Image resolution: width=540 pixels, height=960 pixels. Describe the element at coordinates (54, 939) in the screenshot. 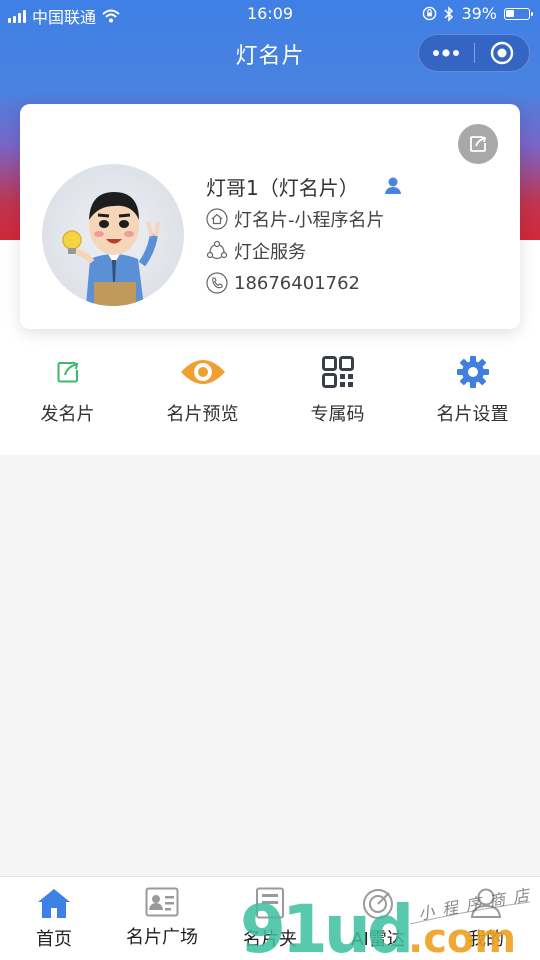

I see `tab-home-label: 首页` at that location.